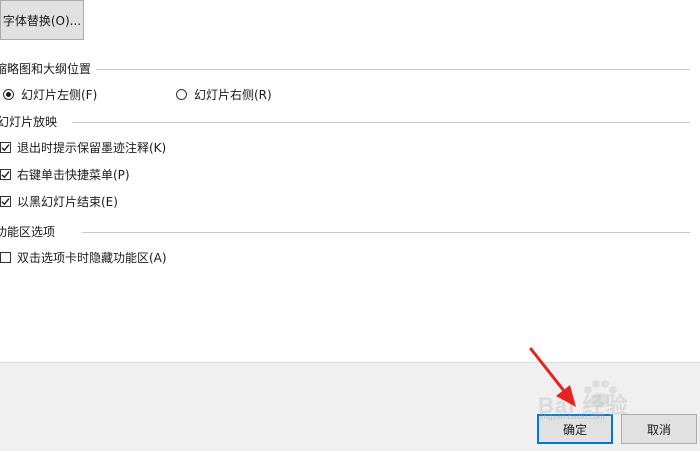 The height and width of the screenshot is (451, 700). What do you see at coordinates (29, 122) in the screenshot?
I see `slideshow-group-title: 幻灯片放映` at bounding box center [29, 122].